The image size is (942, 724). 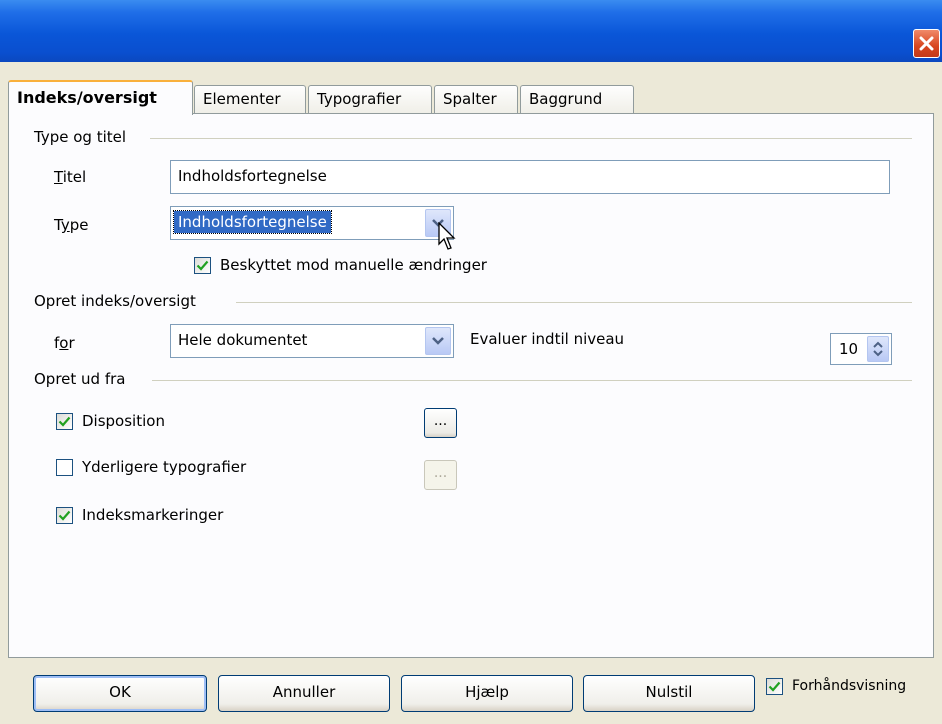 I want to click on mouse-cursor-icon, so click(x=447, y=236).